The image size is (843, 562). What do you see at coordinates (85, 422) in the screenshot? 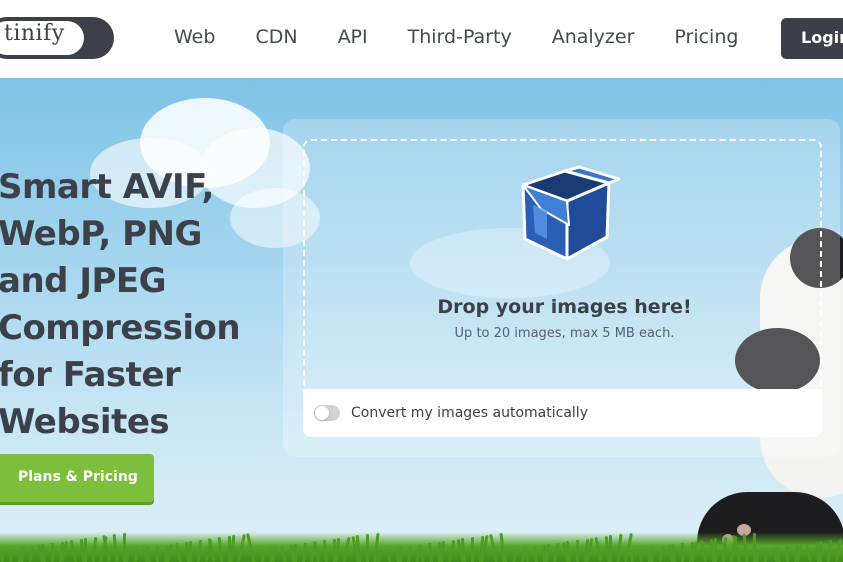
I see `headline-line: Websites` at bounding box center [85, 422].